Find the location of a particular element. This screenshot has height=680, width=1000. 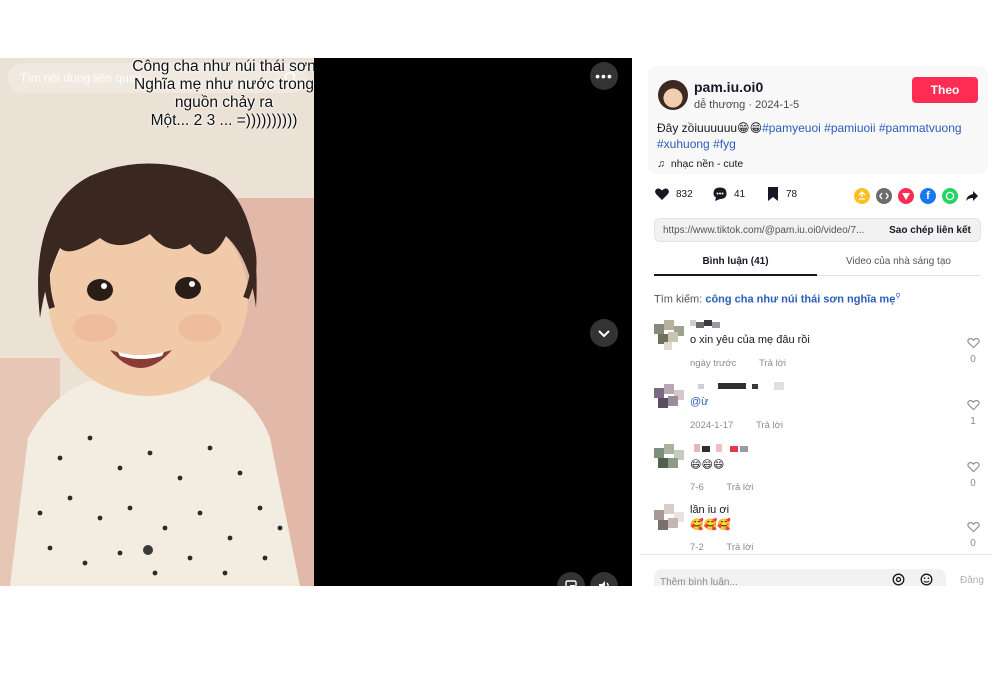

caption-line: Công cha như núi thái sơn is located at coordinates (224, 66).